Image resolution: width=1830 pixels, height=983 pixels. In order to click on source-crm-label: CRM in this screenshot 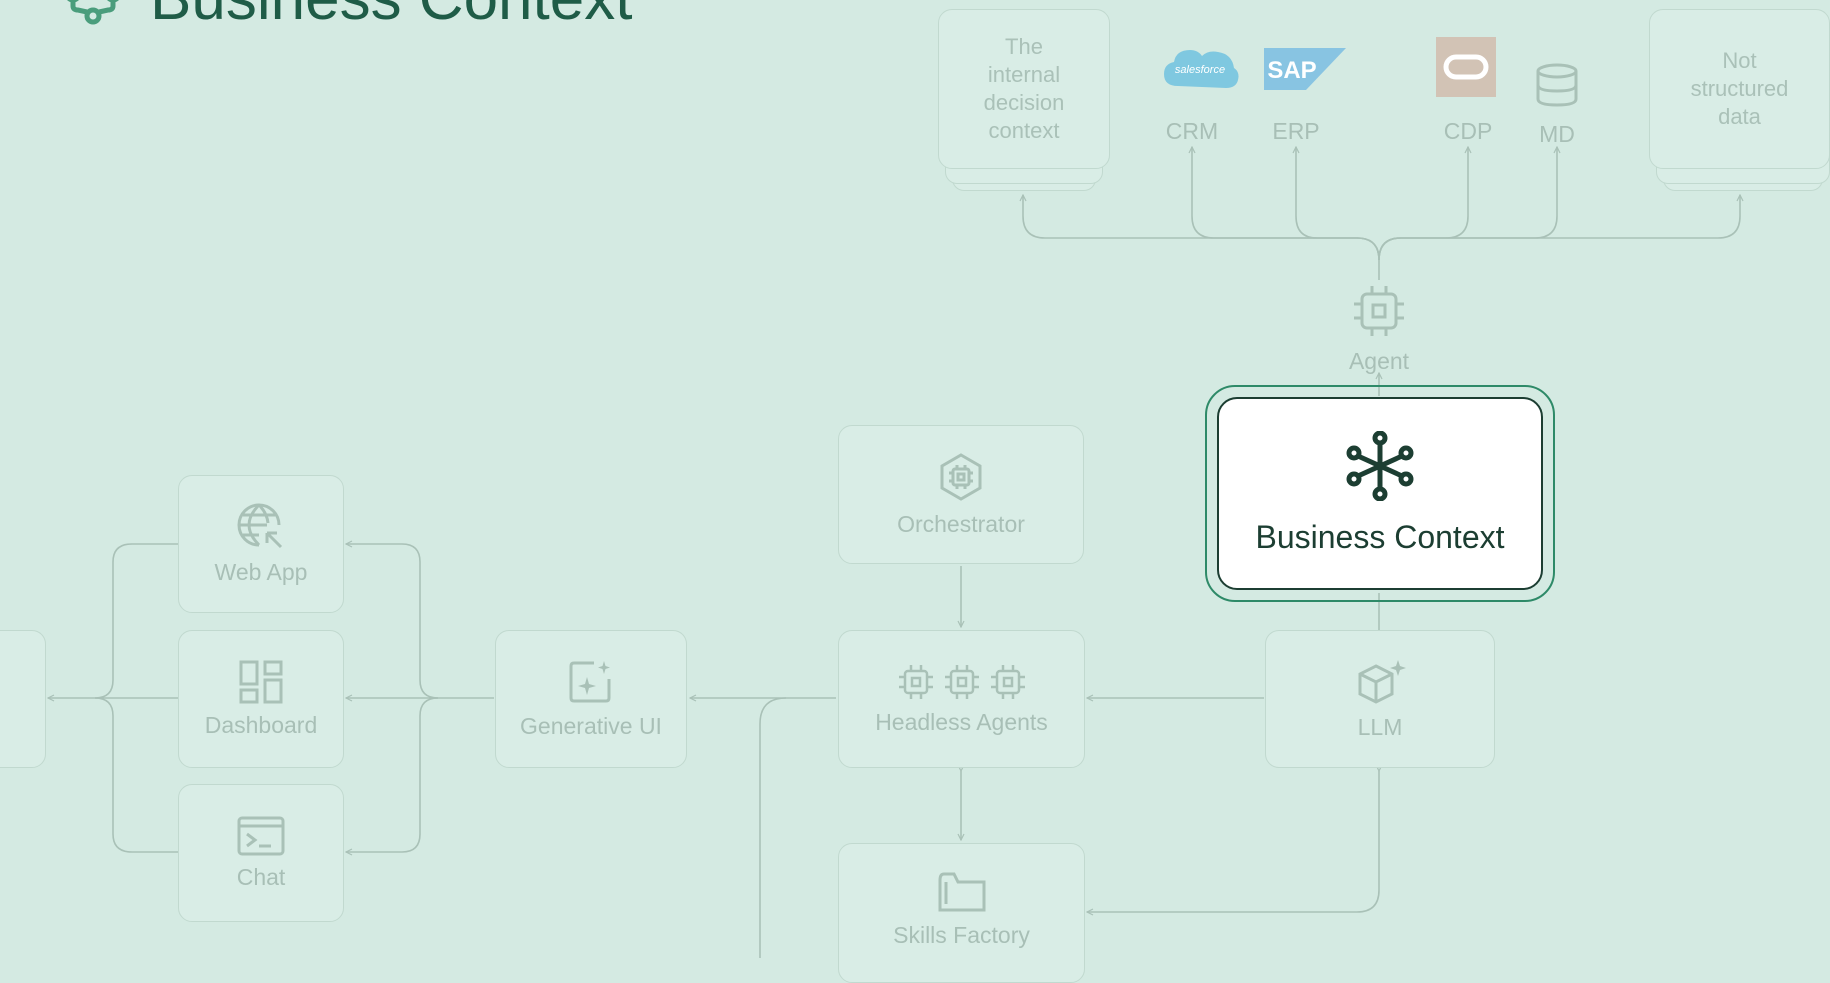, I will do `click(1192, 131)`.